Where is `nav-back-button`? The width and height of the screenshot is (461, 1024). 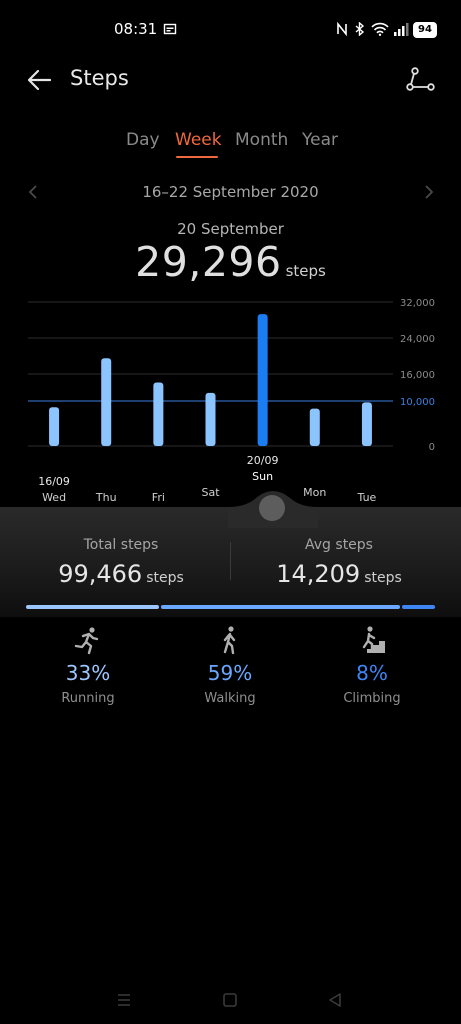 nav-back-button is located at coordinates (335, 1000).